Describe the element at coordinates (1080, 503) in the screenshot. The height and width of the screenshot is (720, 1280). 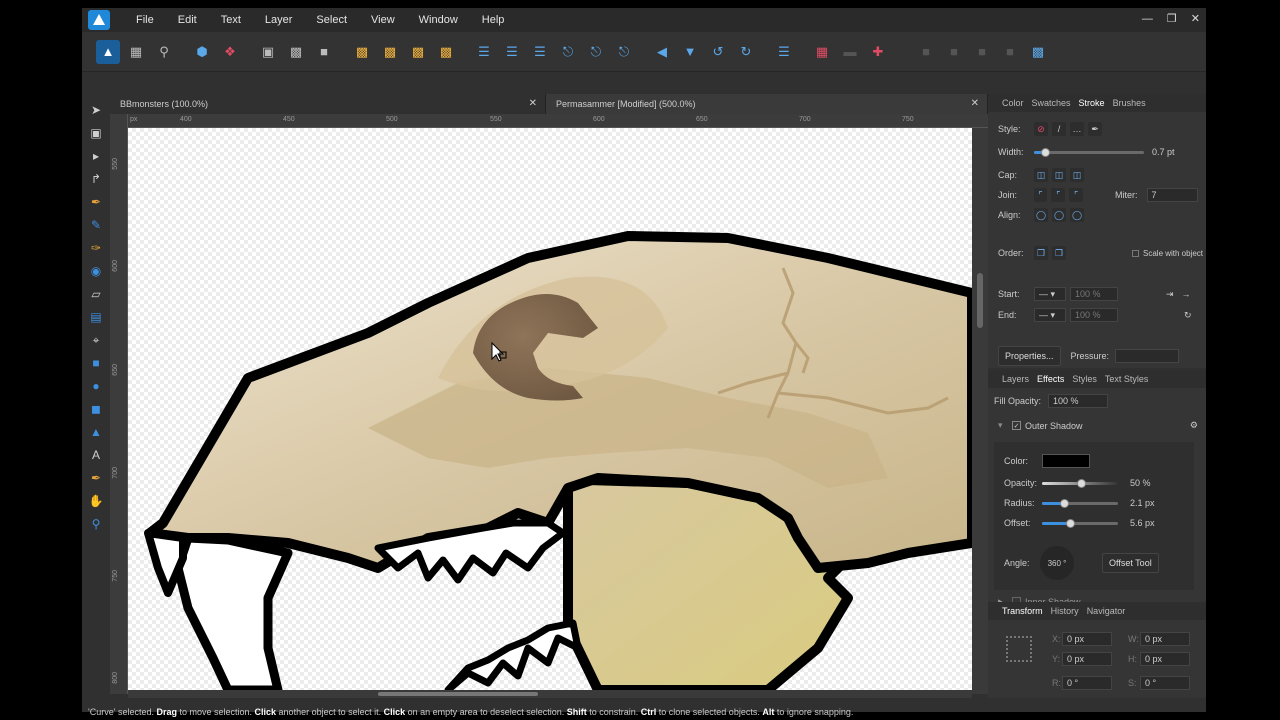
I see `radius-slider` at that location.